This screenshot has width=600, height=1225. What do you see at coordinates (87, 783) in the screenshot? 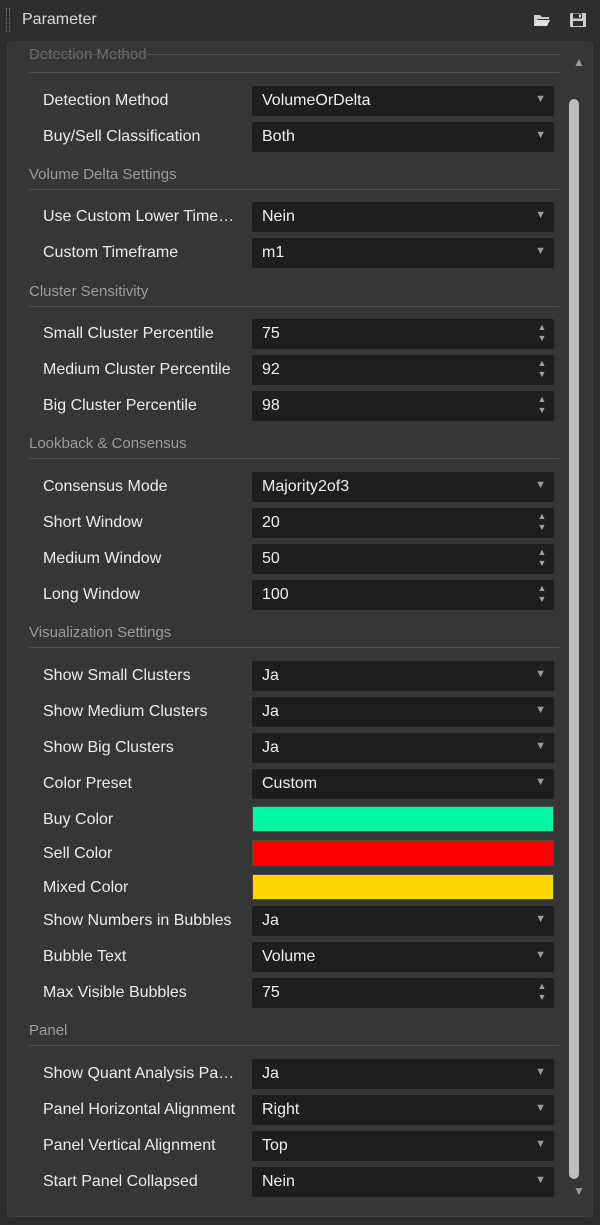
I see `row-label: Color Preset` at bounding box center [87, 783].